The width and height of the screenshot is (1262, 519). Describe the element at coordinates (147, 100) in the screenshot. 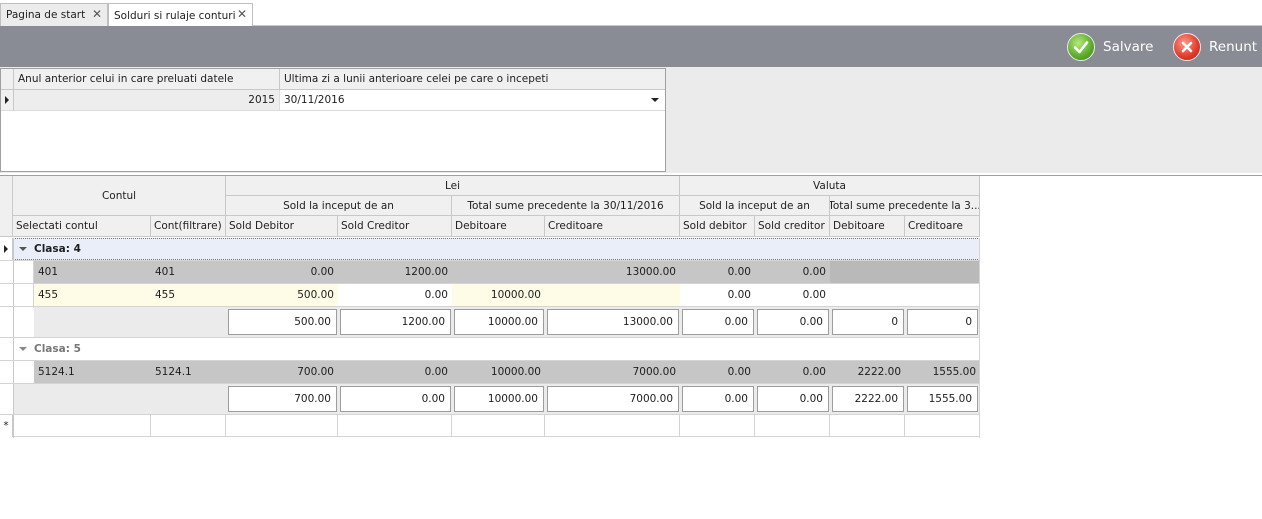

I see `year-cell: 2015` at that location.